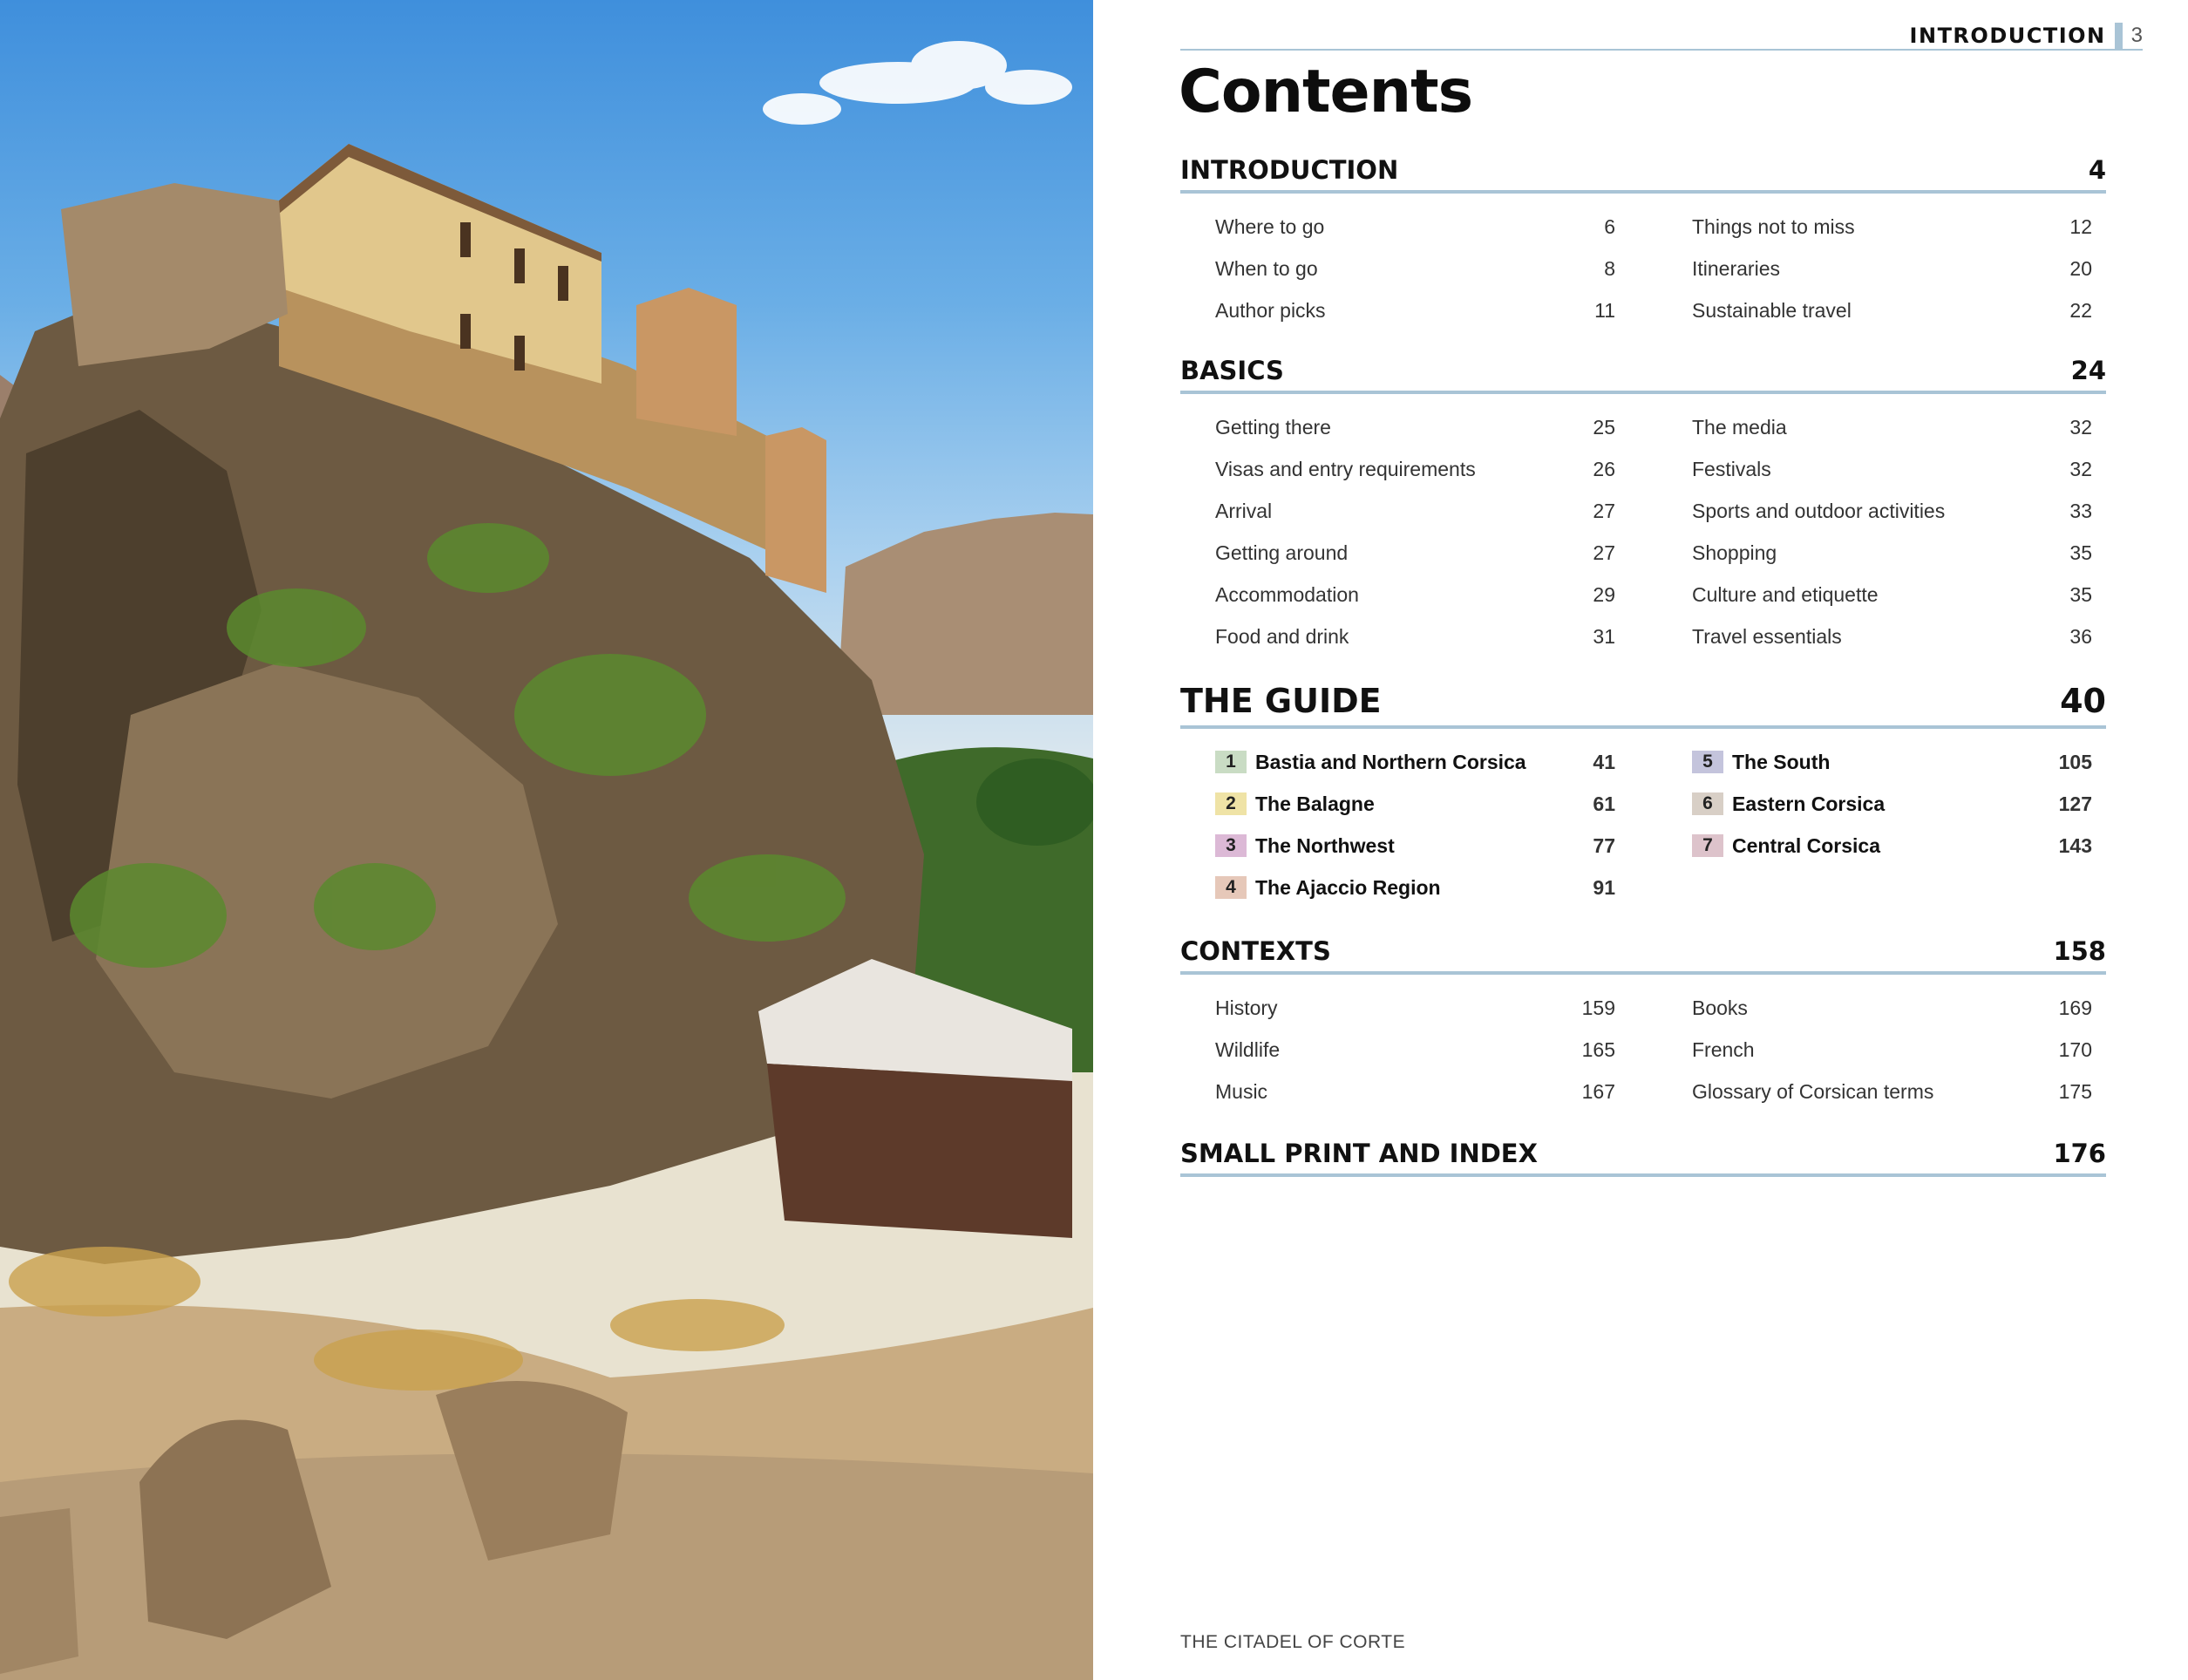 The height and width of the screenshot is (1680, 2188). What do you see at coordinates (1643, 955) in the screenshot?
I see `section-heading: CONTEXTS 158` at bounding box center [1643, 955].